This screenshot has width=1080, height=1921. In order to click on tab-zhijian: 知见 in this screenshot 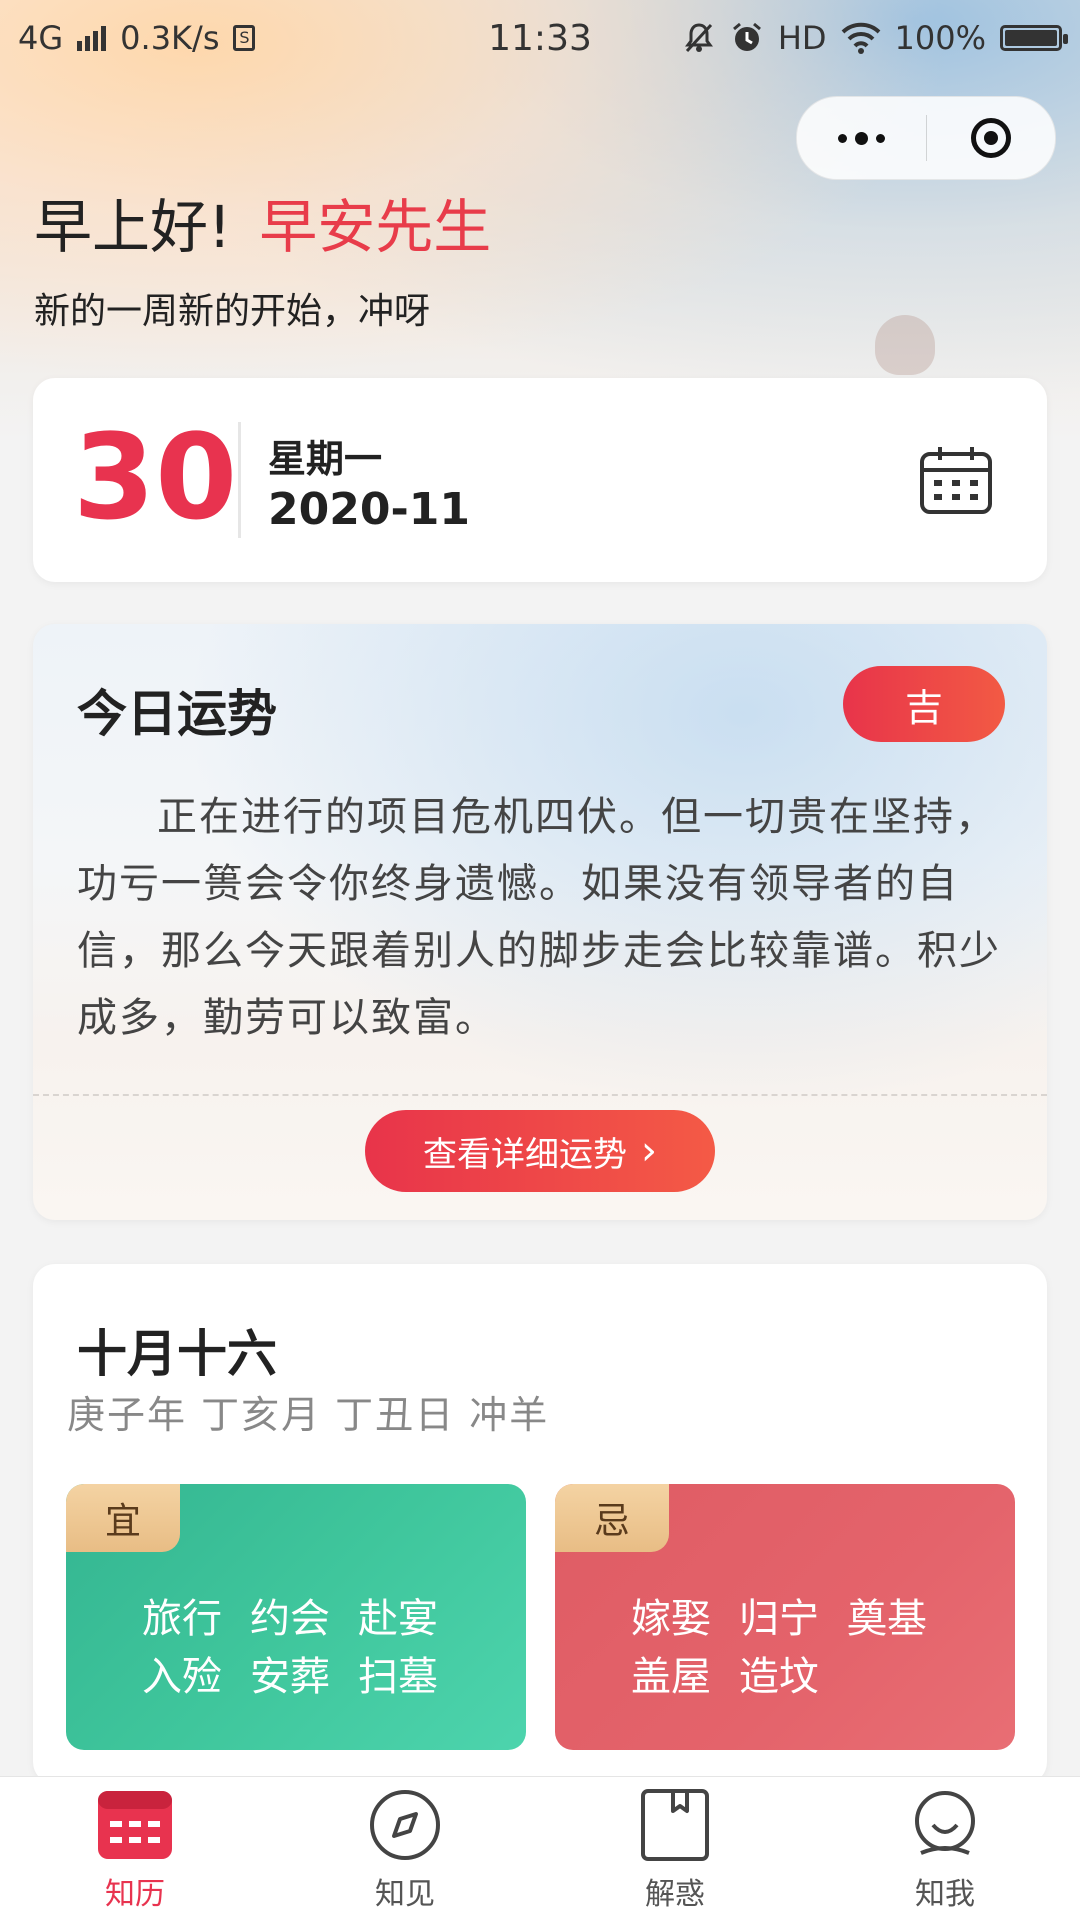, I will do `click(405, 1849)`.